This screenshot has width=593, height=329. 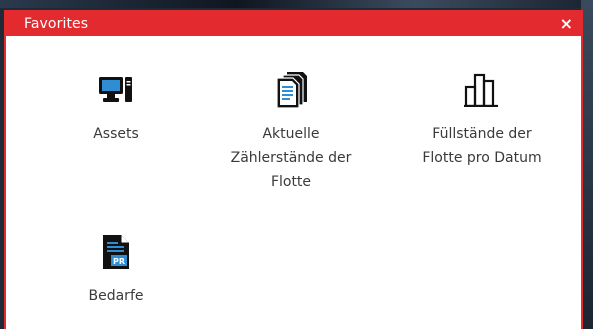 What do you see at coordinates (291, 90) in the screenshot?
I see `documents-icon` at bounding box center [291, 90].